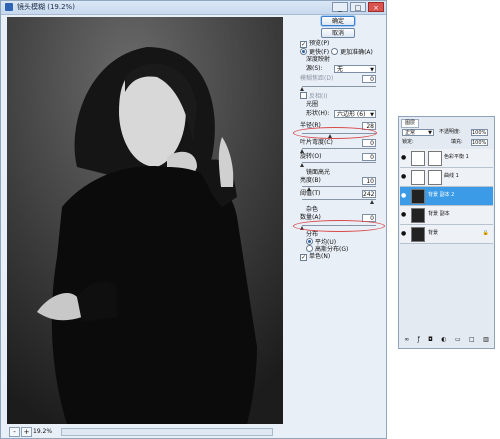 The image size is (500, 439). I want to click on blur-focal-field: 0, so click(369, 79).